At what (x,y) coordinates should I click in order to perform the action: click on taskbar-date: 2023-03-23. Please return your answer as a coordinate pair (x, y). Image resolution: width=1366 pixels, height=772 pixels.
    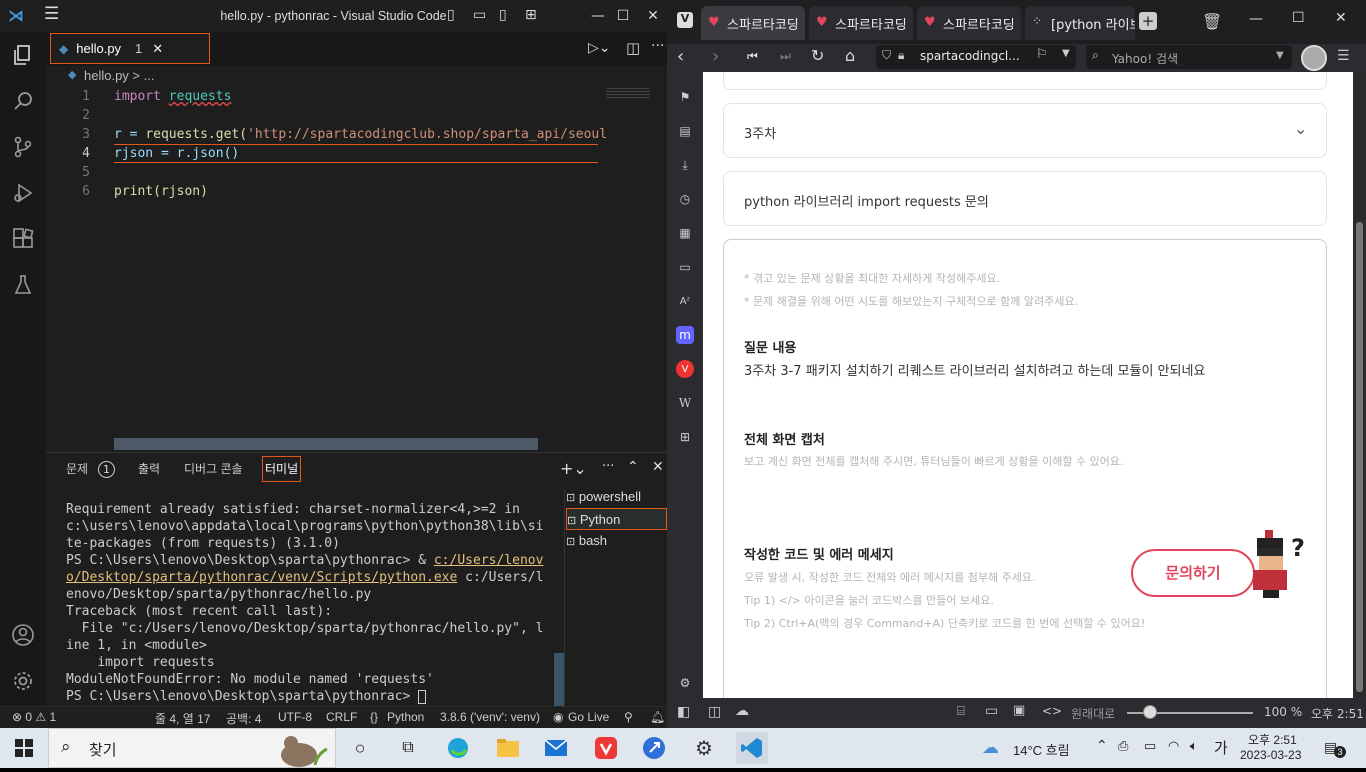
    Looking at the image, I should click on (1270, 755).